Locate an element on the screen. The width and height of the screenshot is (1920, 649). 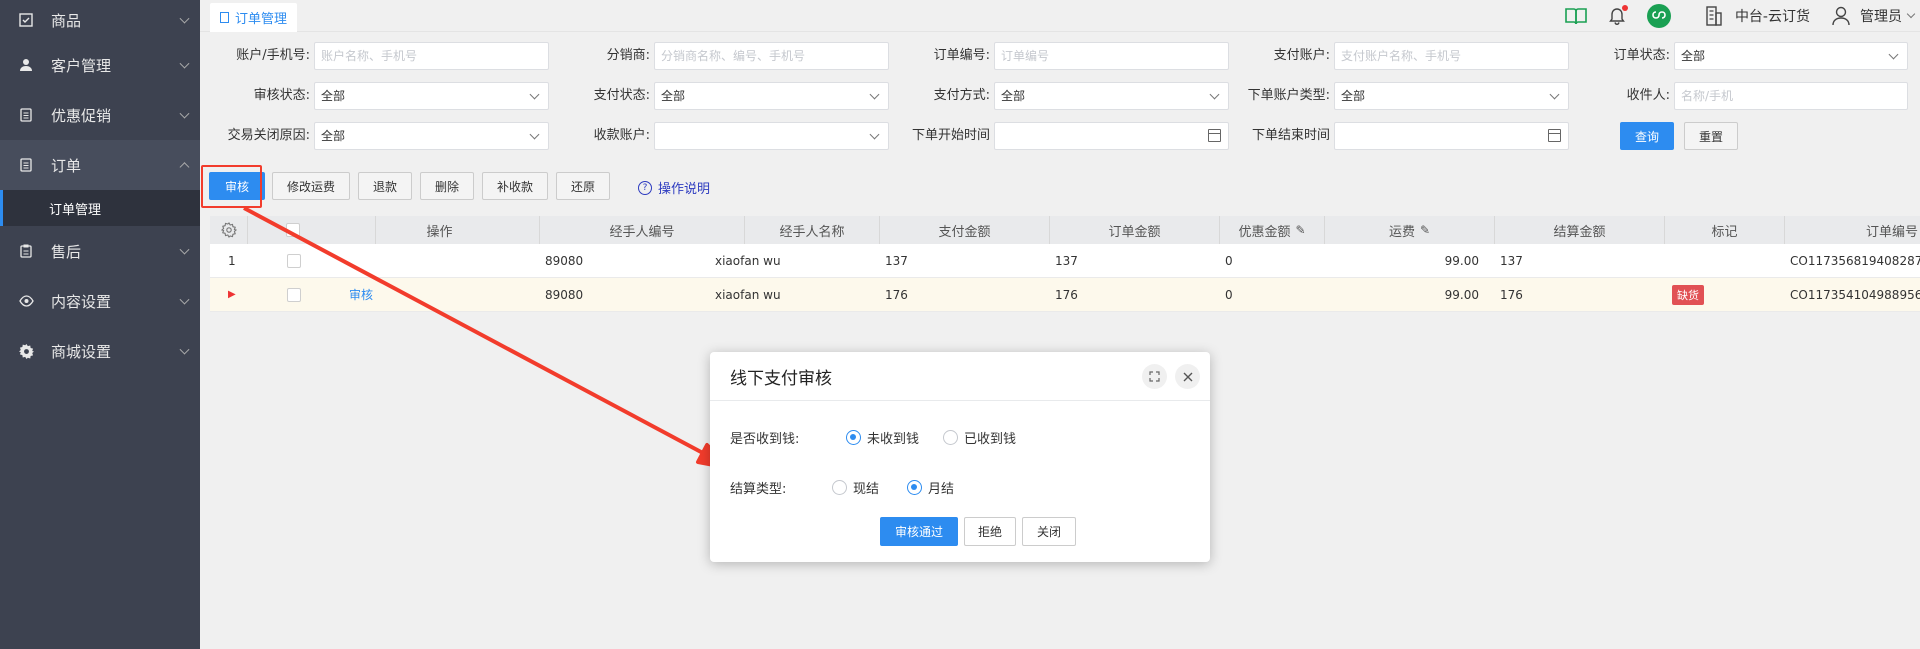
order-no-input: 订单编号 is located at coordinates (1111, 56).